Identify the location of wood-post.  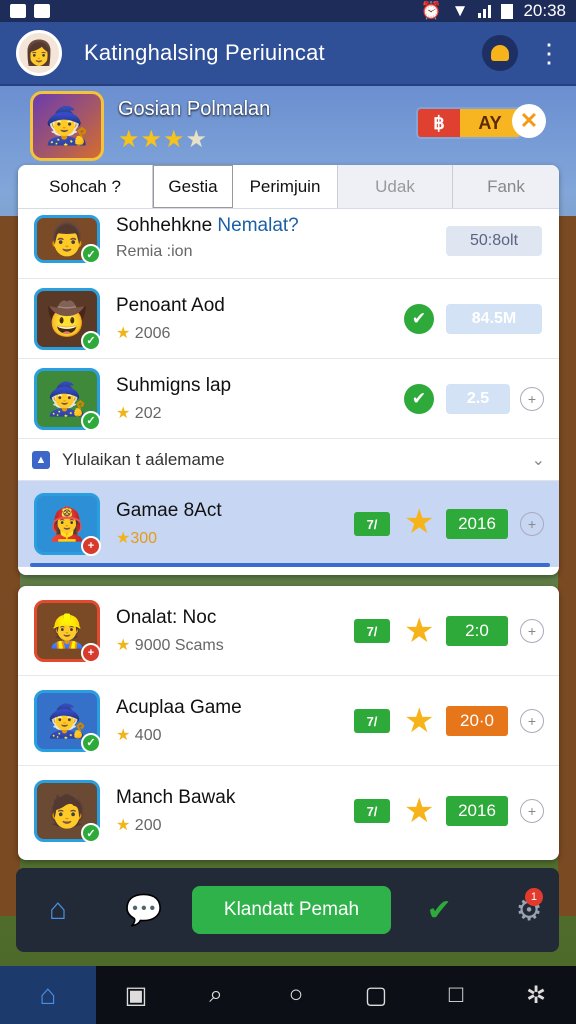
(567, 566).